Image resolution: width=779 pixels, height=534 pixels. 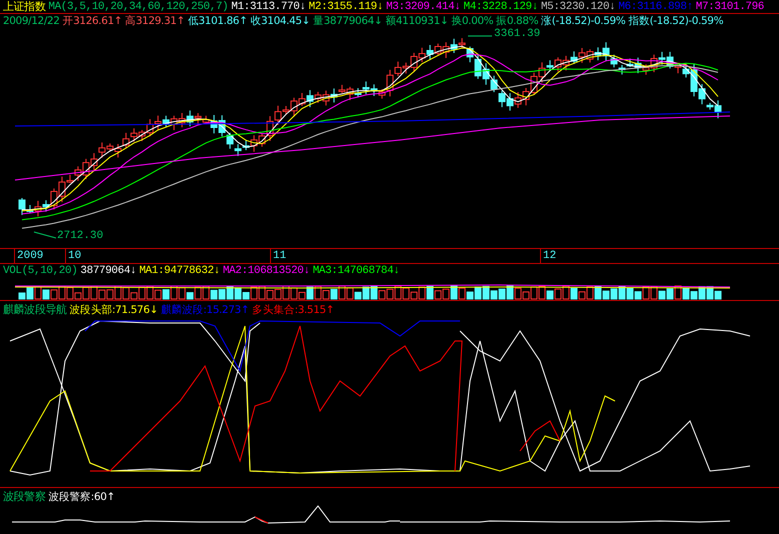 I want to click on indicator-value: 波段头部:71.576↓, so click(x=114, y=310).